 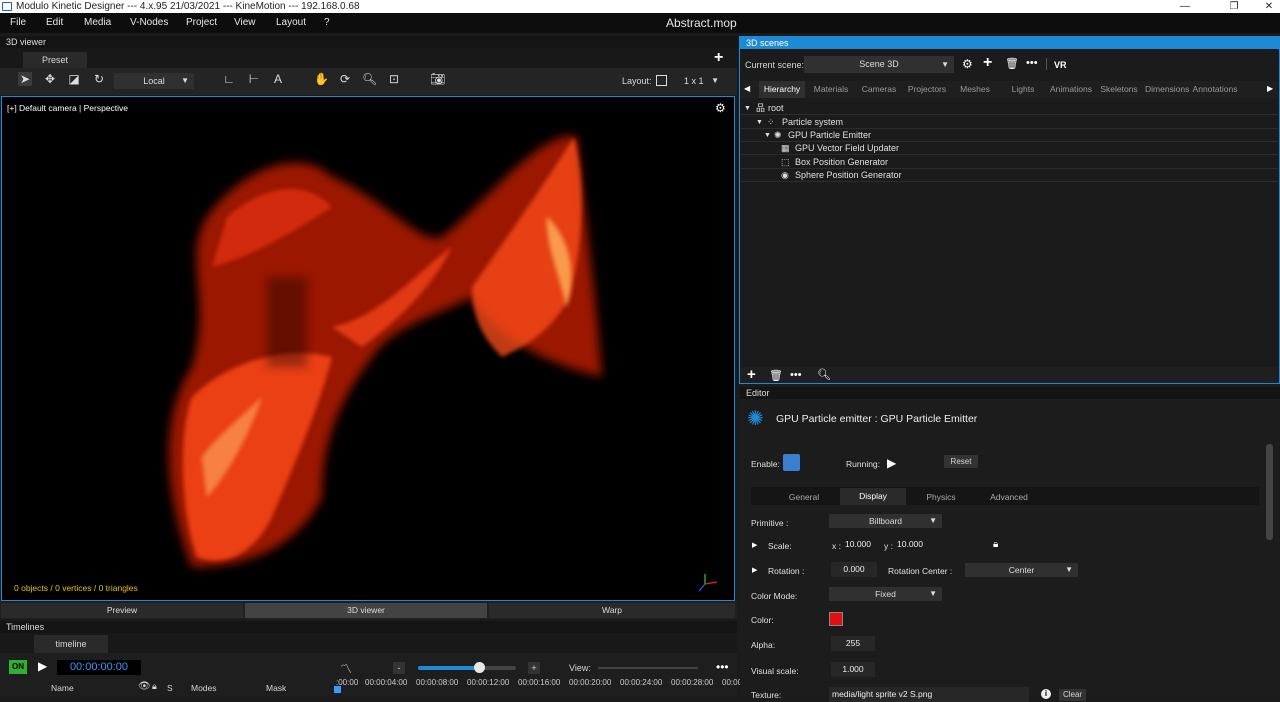 What do you see at coordinates (50, 79) in the screenshot?
I see `move-tool-icon: ✥` at bounding box center [50, 79].